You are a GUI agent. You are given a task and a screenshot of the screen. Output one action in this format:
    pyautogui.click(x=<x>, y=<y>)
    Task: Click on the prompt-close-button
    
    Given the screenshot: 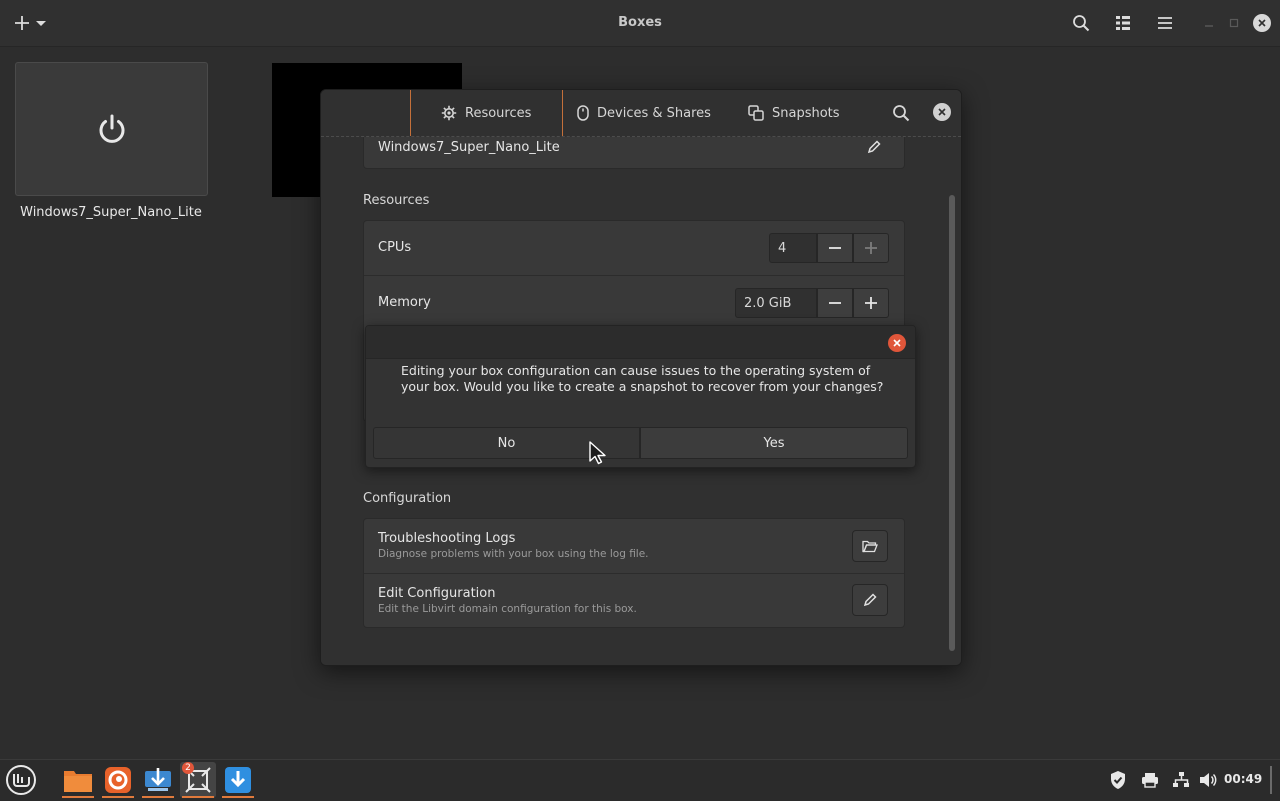 What is the action you would take?
    pyautogui.click(x=897, y=343)
    